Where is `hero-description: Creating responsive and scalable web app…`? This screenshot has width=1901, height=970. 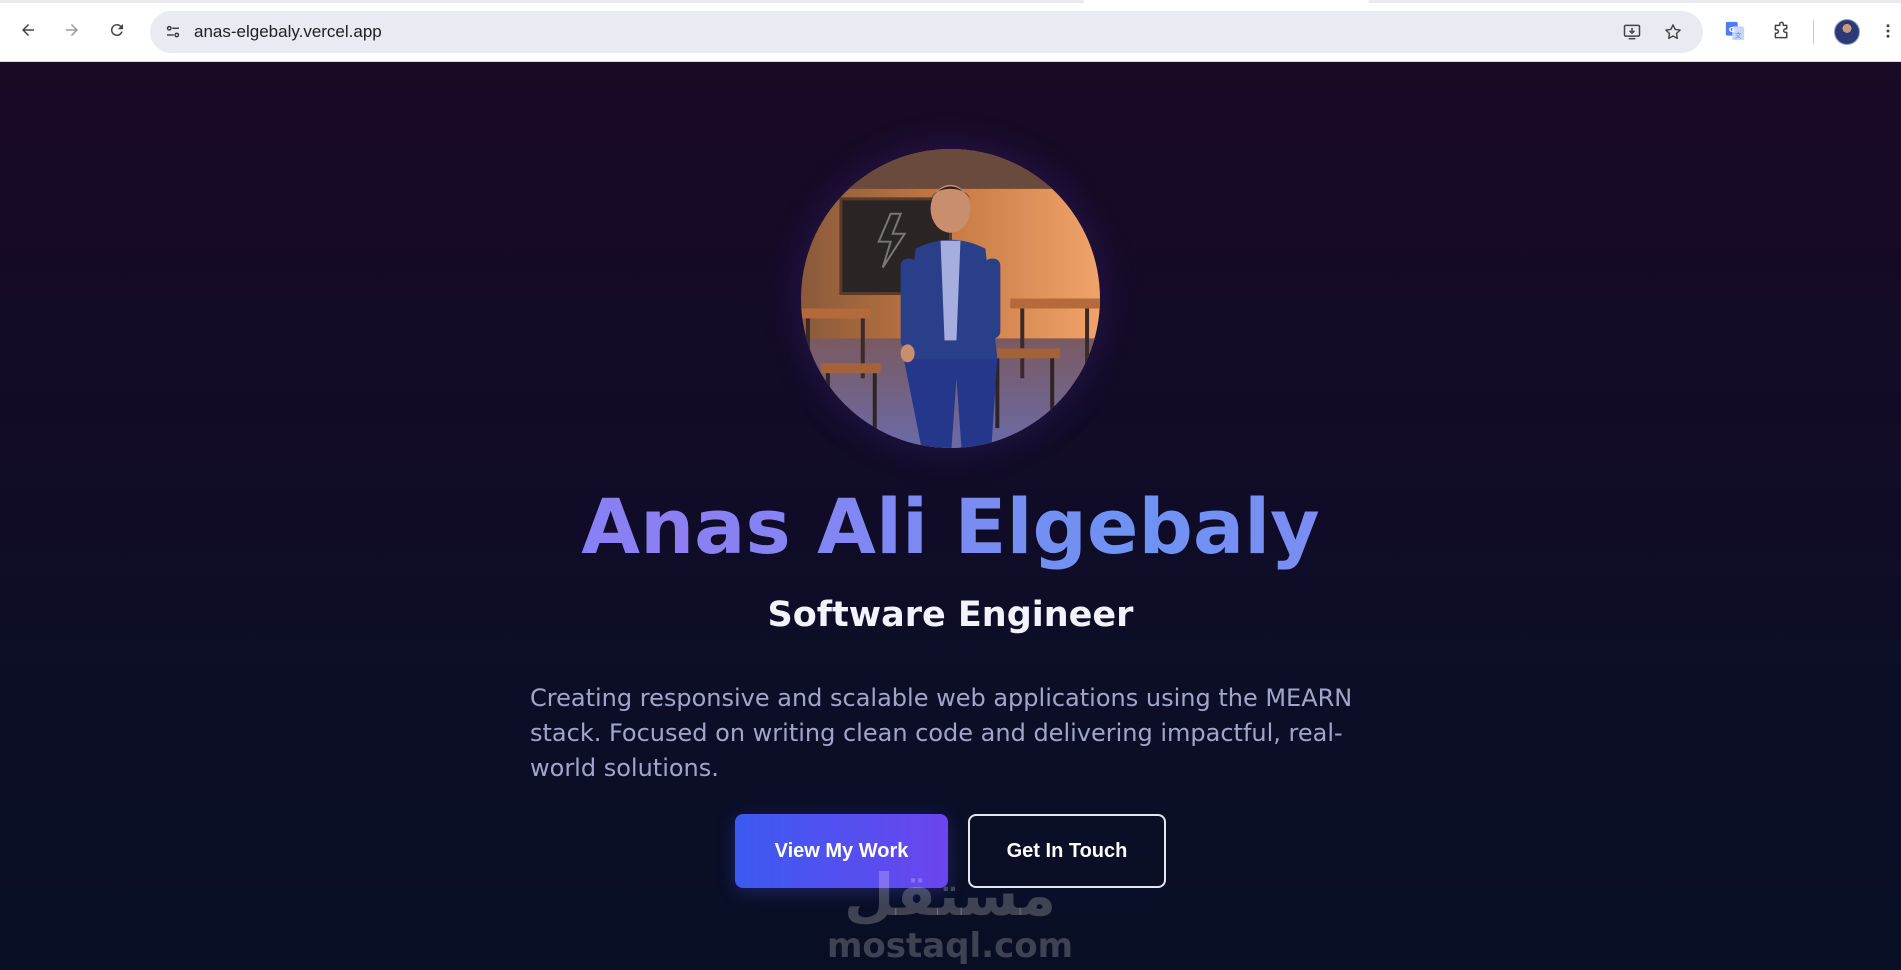 hero-description: Creating responsive and scalable web app… is located at coordinates (941, 733).